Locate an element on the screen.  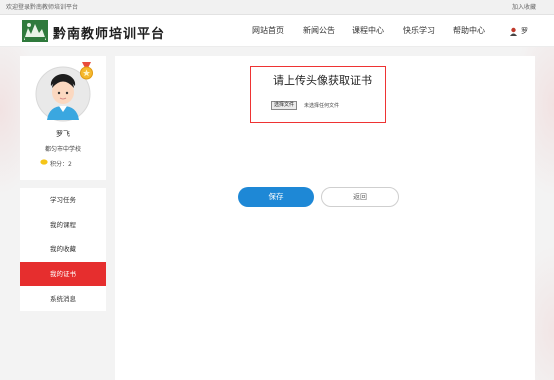
welcome-text: 欢迎登录黔南教师培训平台 is located at coordinates (42, 7).